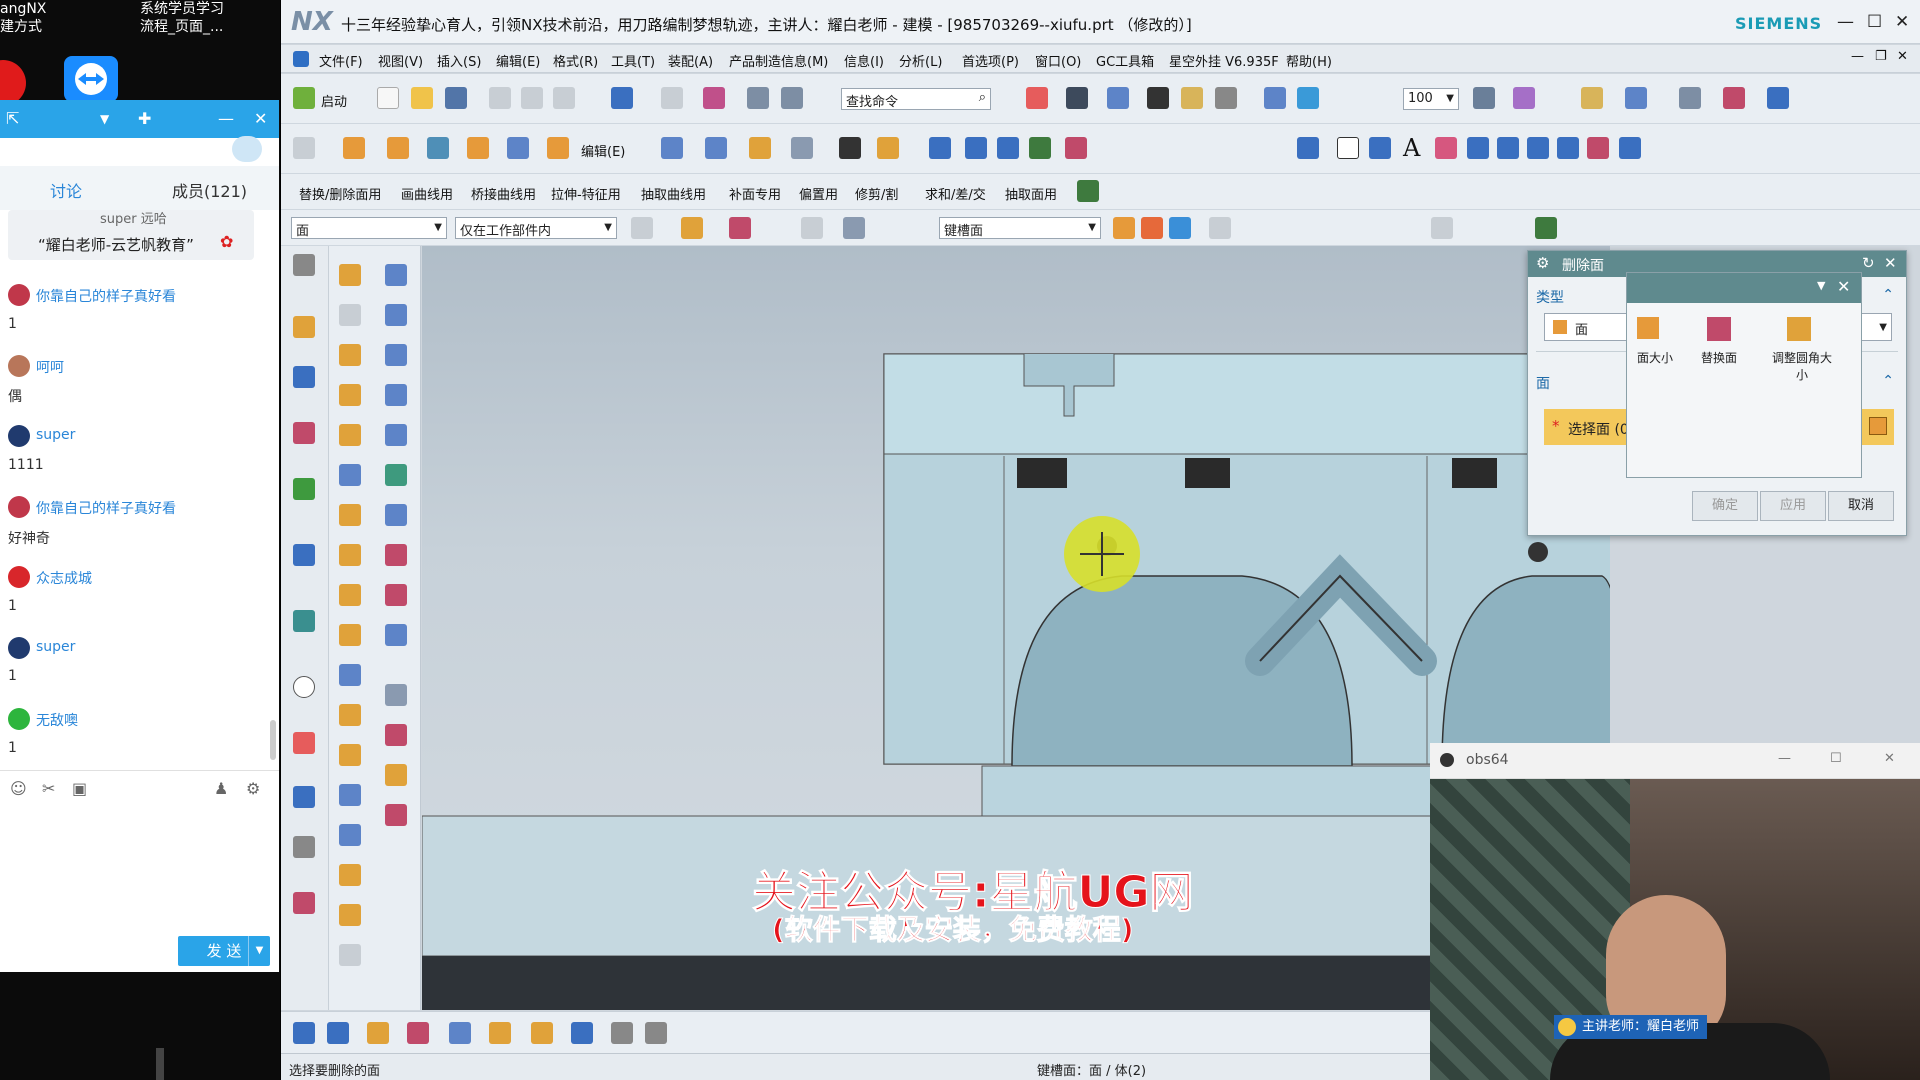 This screenshot has height=1080, width=1920. I want to click on menu-trim-split: 修剪/割, so click(876, 193).